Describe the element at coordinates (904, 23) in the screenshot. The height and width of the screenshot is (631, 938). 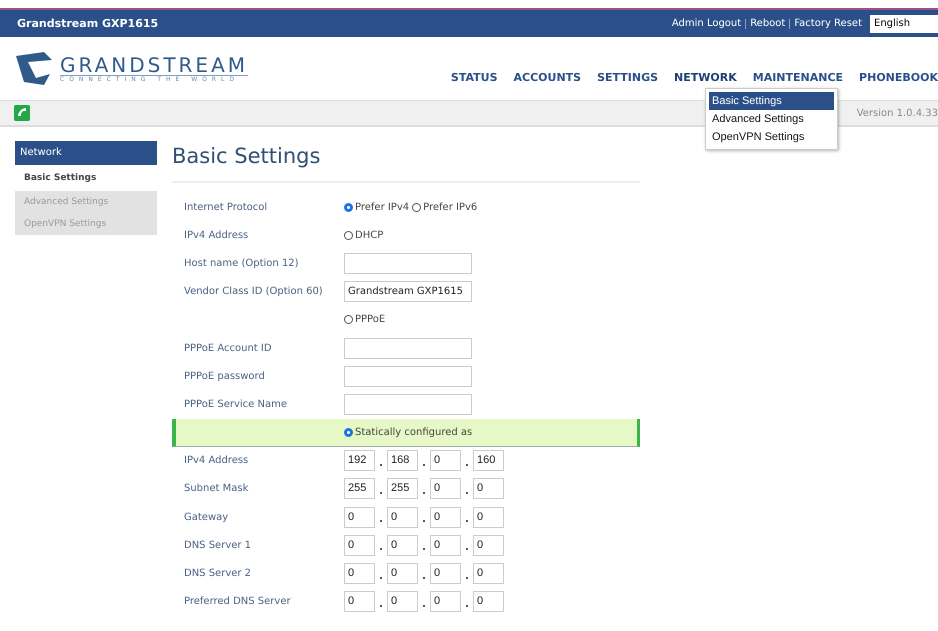
I see `language-select: English` at that location.